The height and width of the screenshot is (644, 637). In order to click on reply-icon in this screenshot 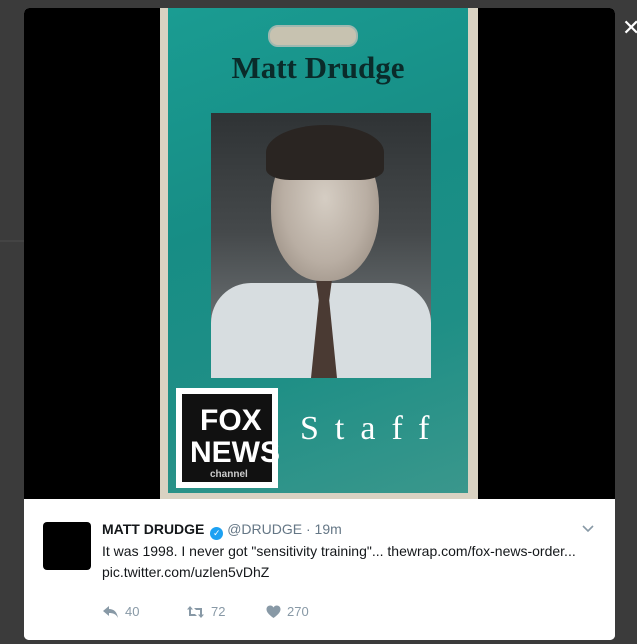, I will do `click(110, 612)`.